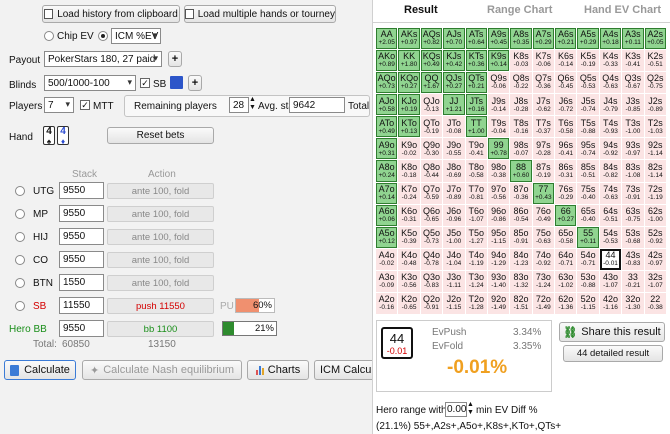 The height and width of the screenshot is (434, 670). Describe the element at coordinates (431, 127) in the screenshot. I see `hand-cell: QTo -0.19` at that location.